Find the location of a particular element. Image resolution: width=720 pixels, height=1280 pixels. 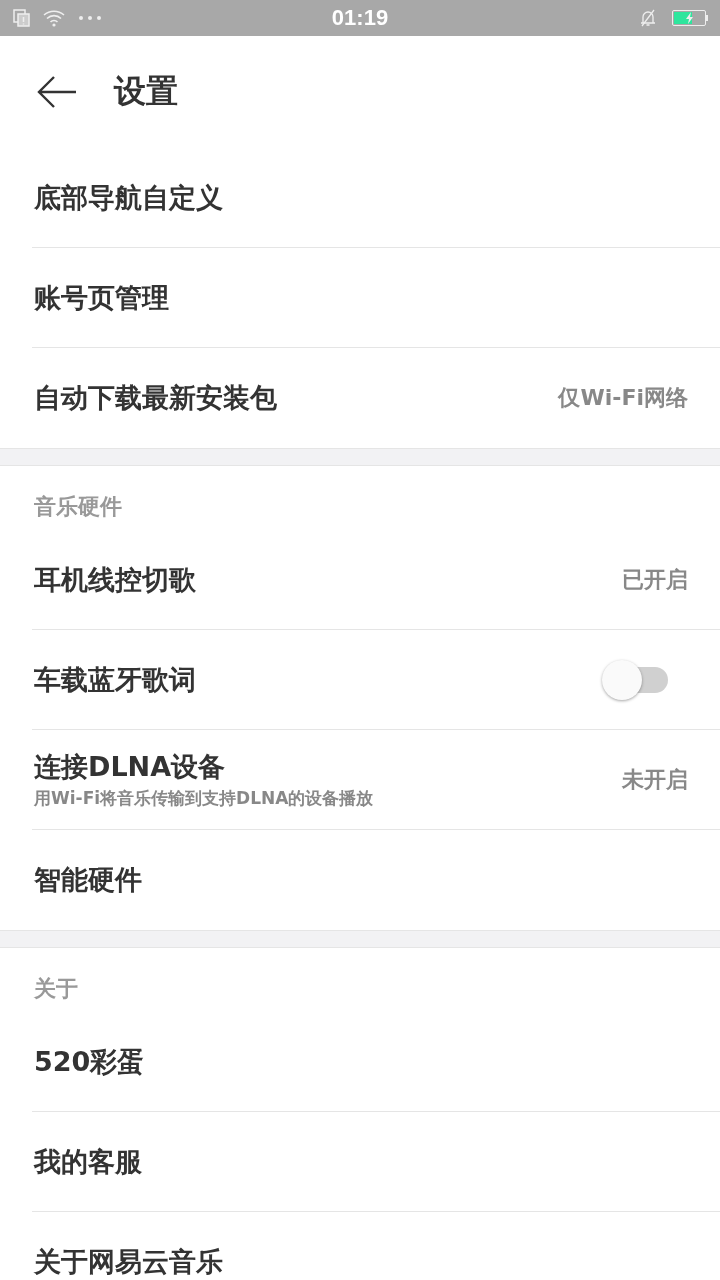

row-value: 仅Wi-Fi网络 is located at coordinates (623, 398).